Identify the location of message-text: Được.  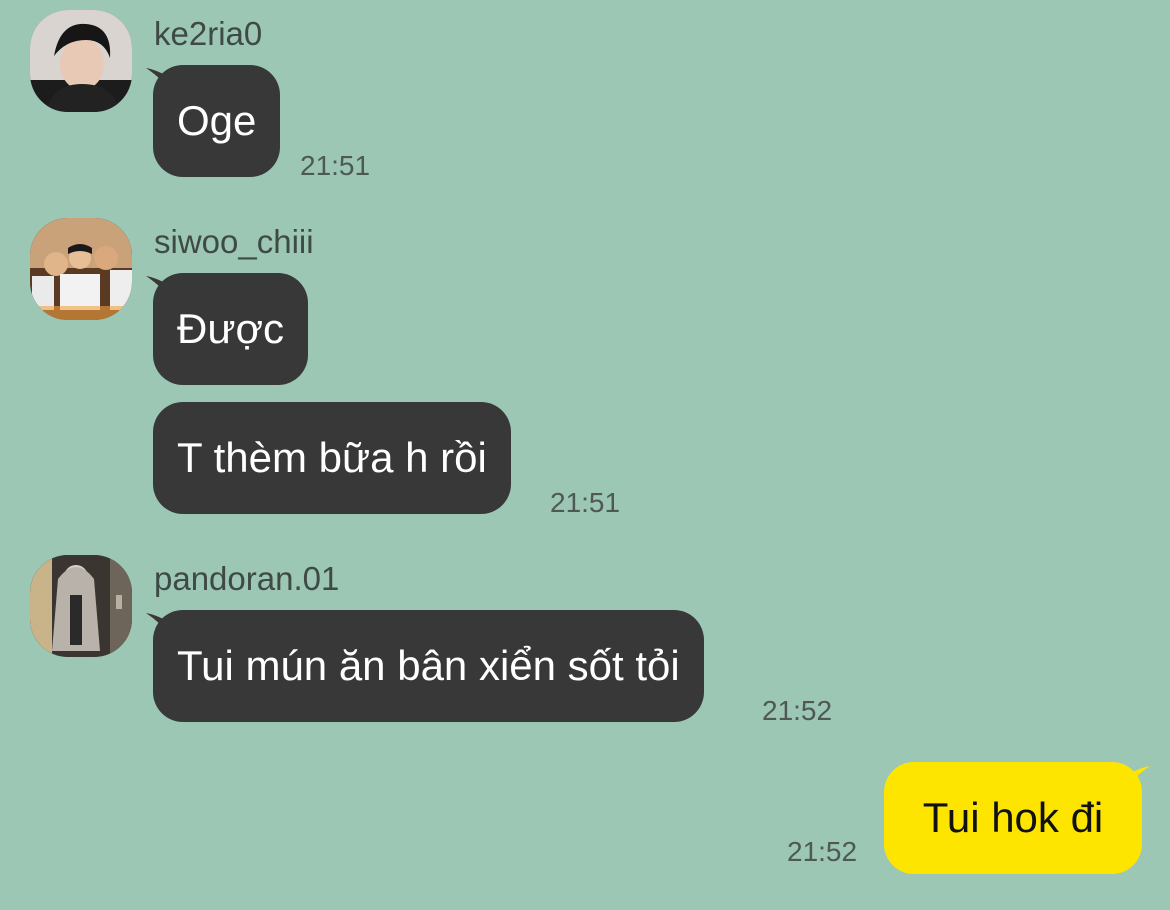
(230, 328).